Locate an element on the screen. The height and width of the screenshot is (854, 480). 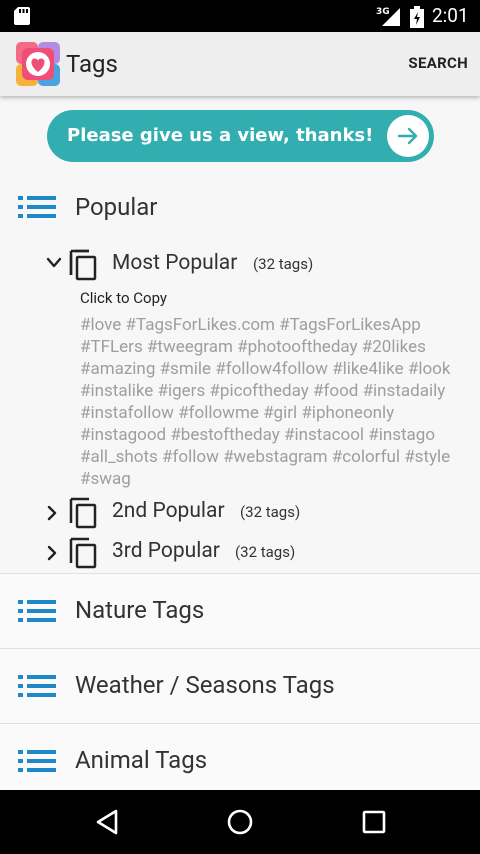
category-weather-seasons-tags: Weather / Seasons Tags is located at coordinates (240, 686).